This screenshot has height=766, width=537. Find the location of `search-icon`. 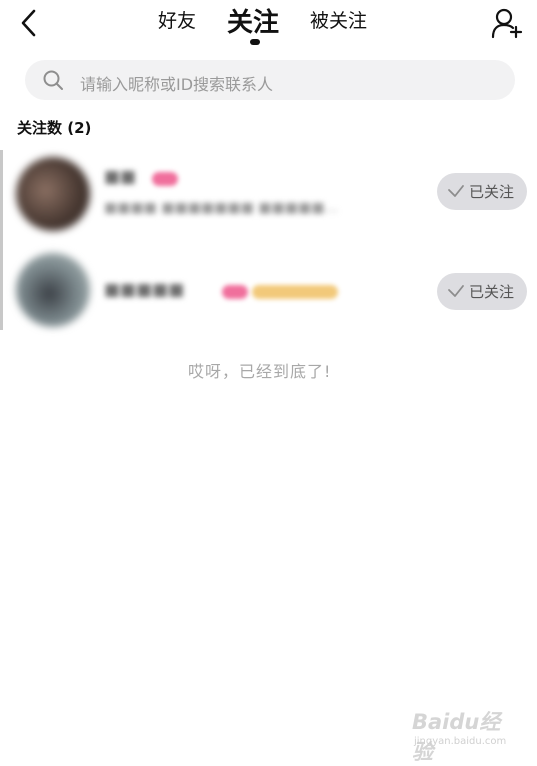

search-icon is located at coordinates (53, 80).